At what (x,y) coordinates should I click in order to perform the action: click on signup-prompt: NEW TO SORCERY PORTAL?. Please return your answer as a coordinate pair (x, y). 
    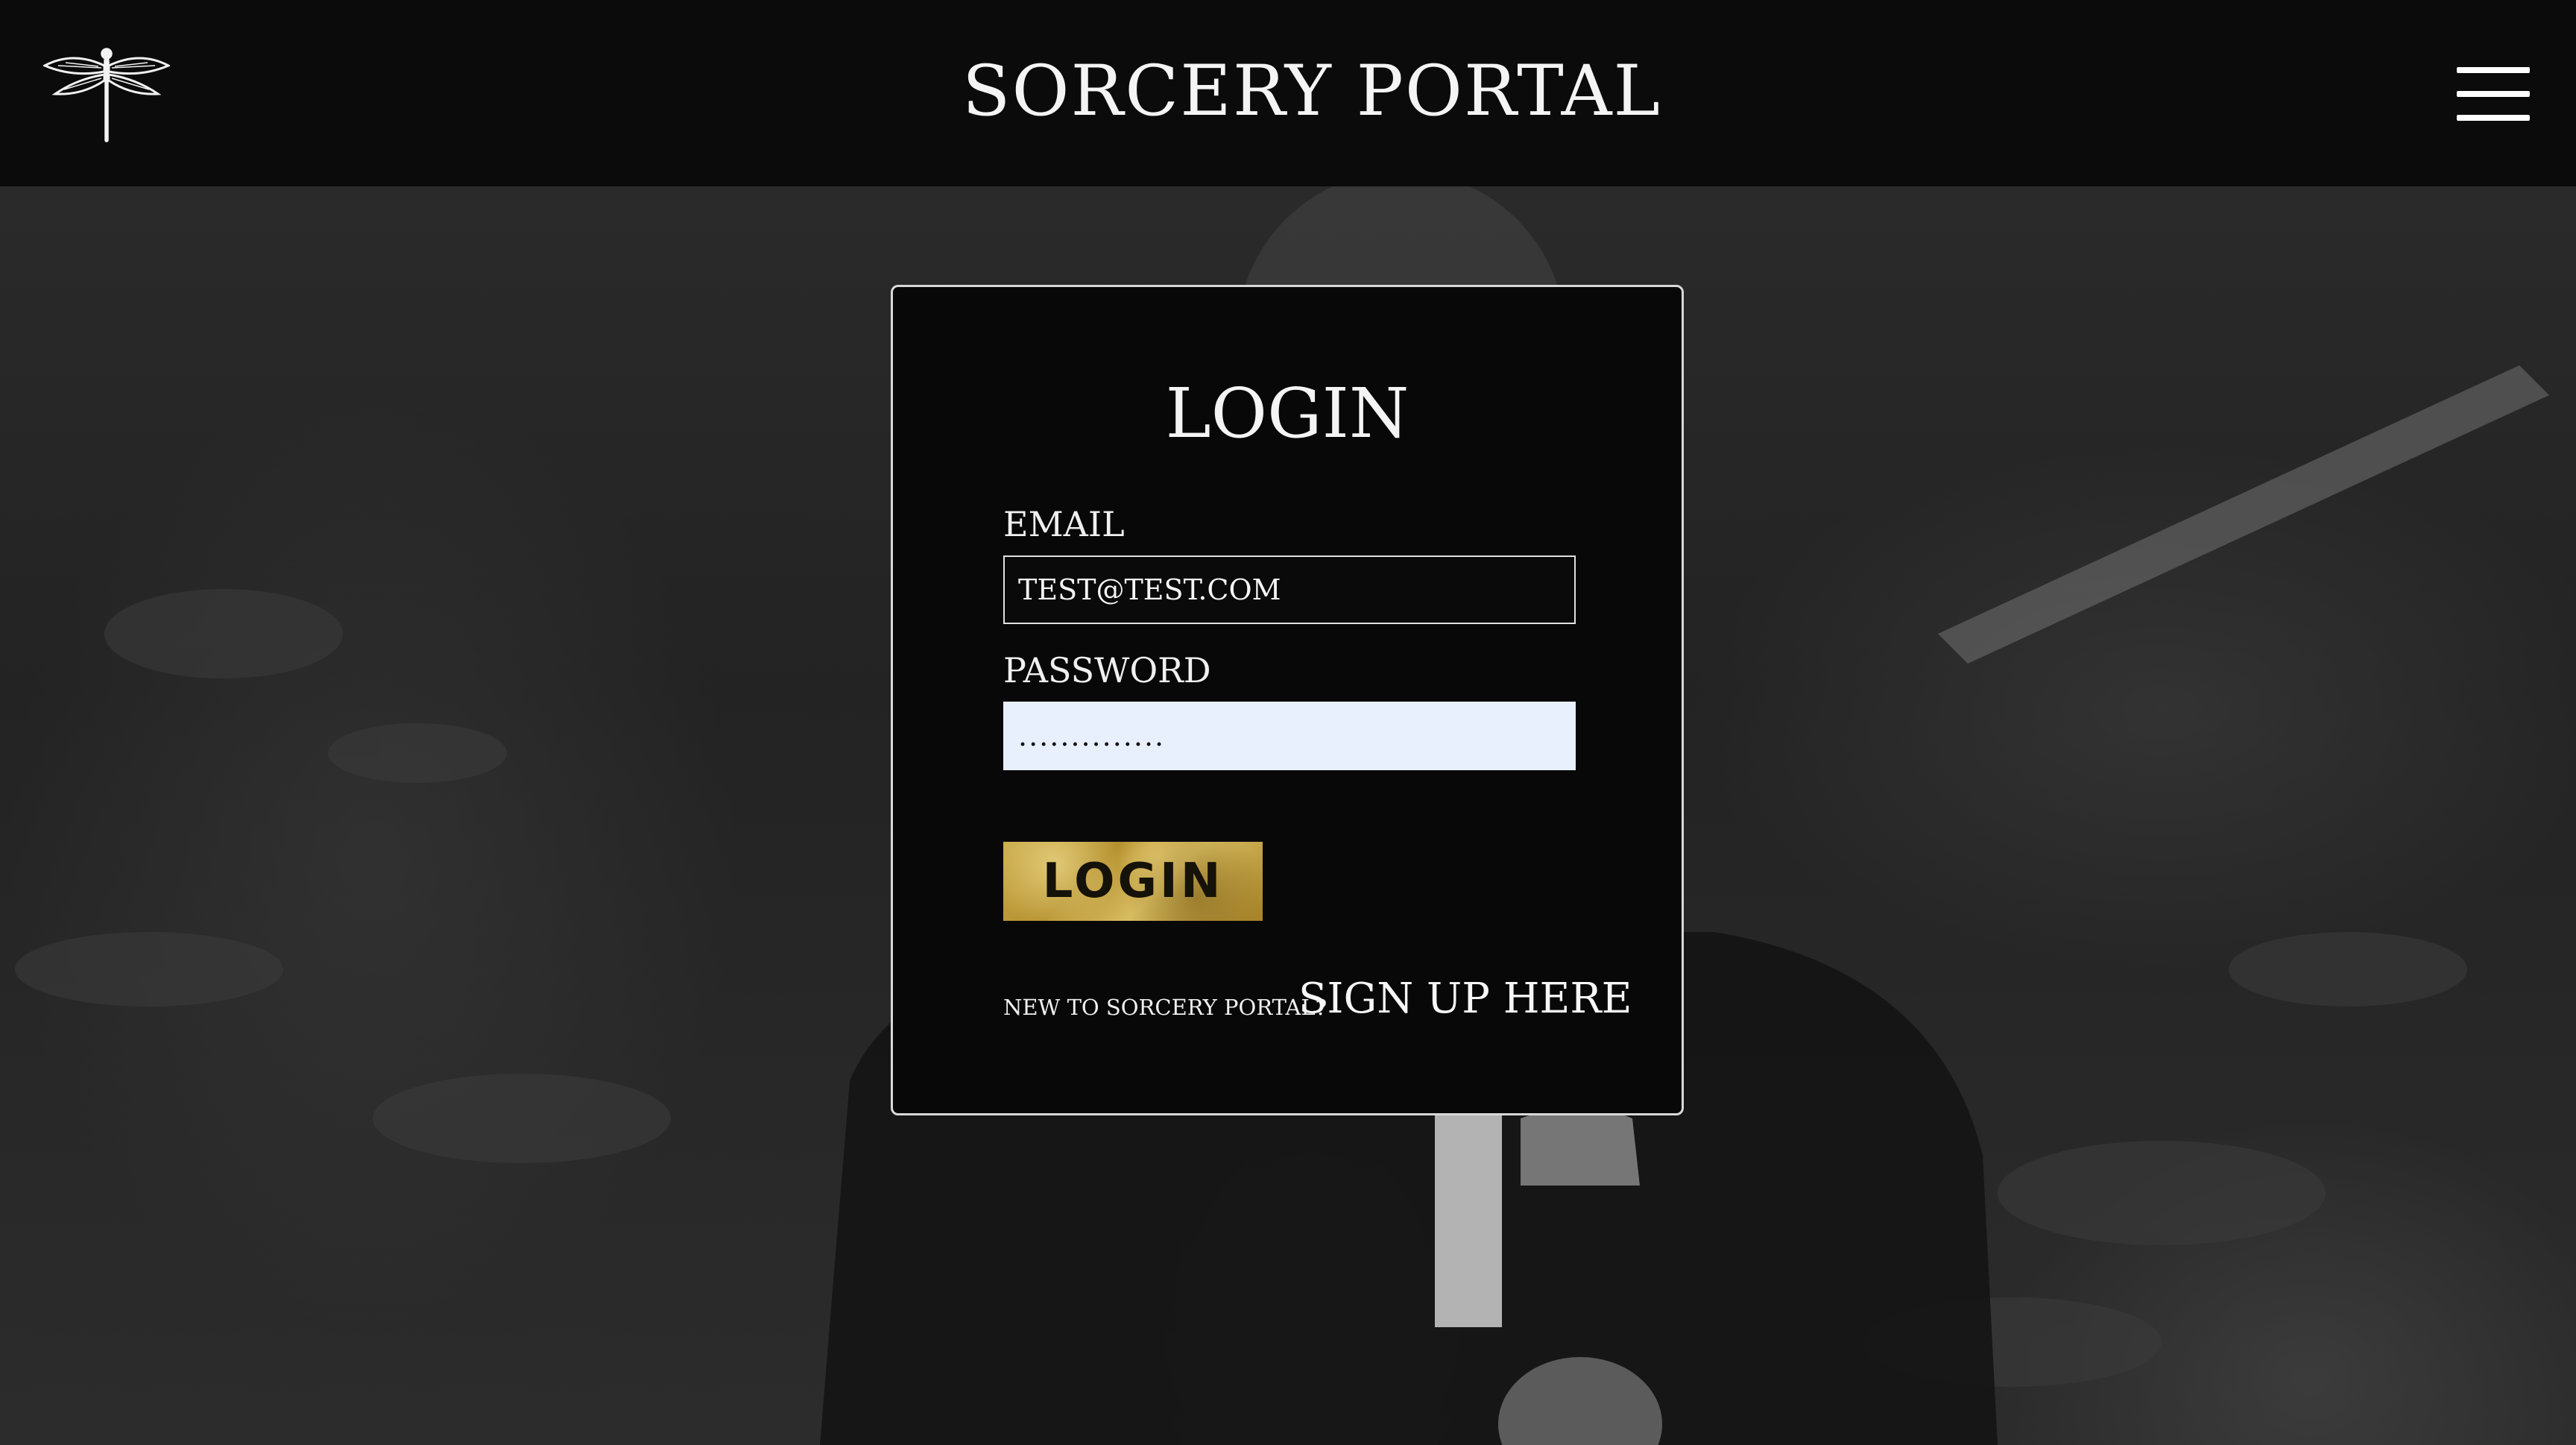
    Looking at the image, I should click on (1165, 1007).